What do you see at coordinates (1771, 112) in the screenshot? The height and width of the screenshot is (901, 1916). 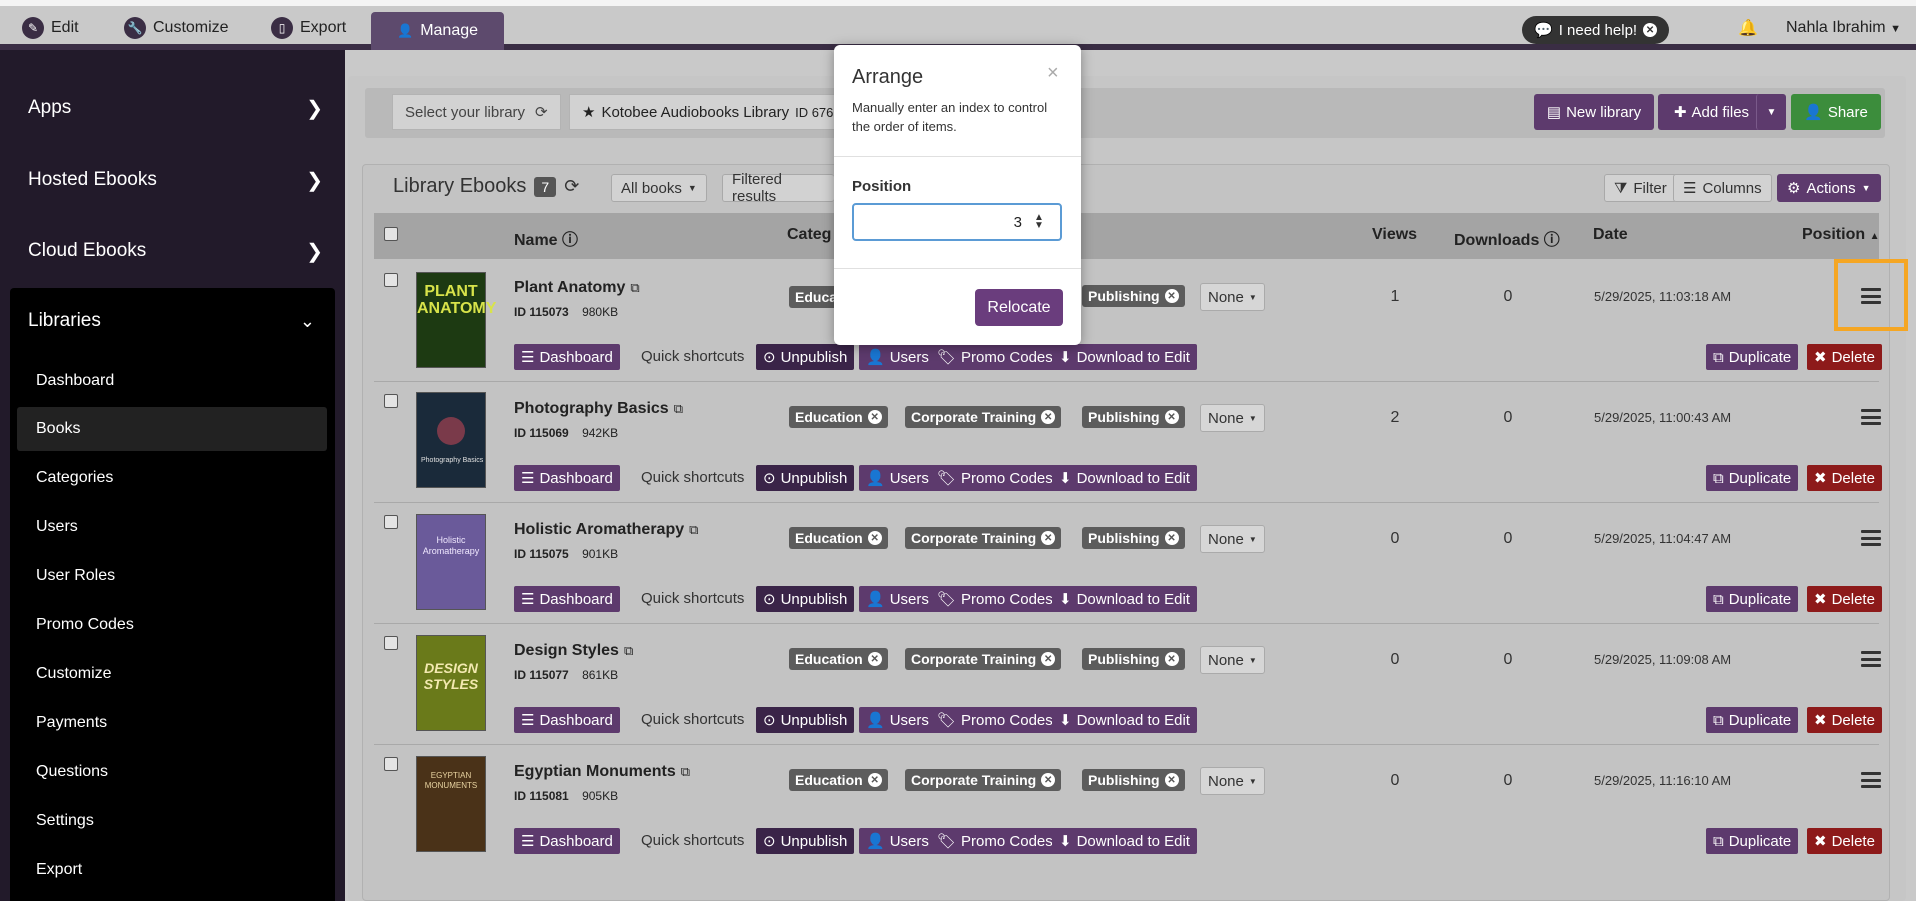 I see `add-files-dropdown: ▼` at bounding box center [1771, 112].